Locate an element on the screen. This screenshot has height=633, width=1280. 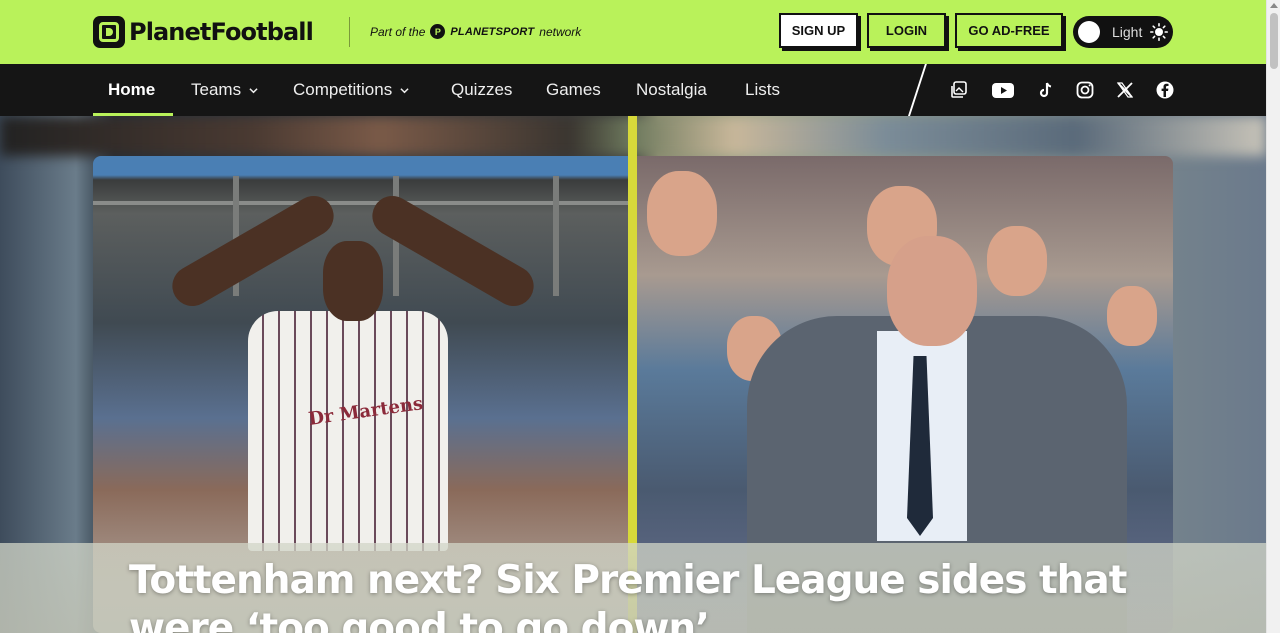
facebook-icon is located at coordinates (1165, 90).